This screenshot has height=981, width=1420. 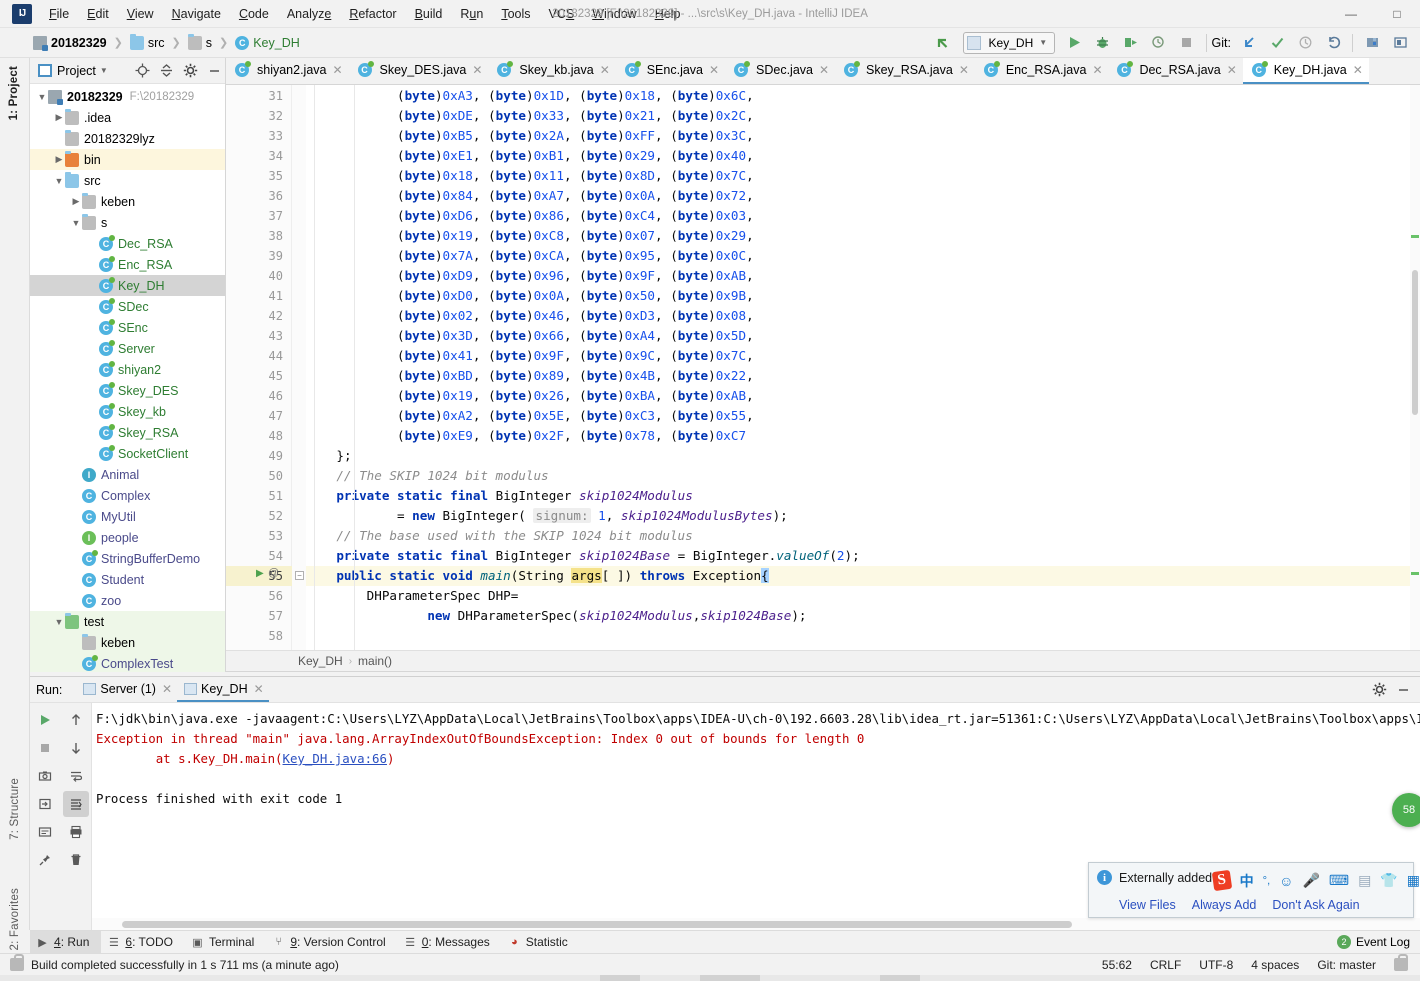 What do you see at coordinates (1379, 690) in the screenshot?
I see `gear-icon` at bounding box center [1379, 690].